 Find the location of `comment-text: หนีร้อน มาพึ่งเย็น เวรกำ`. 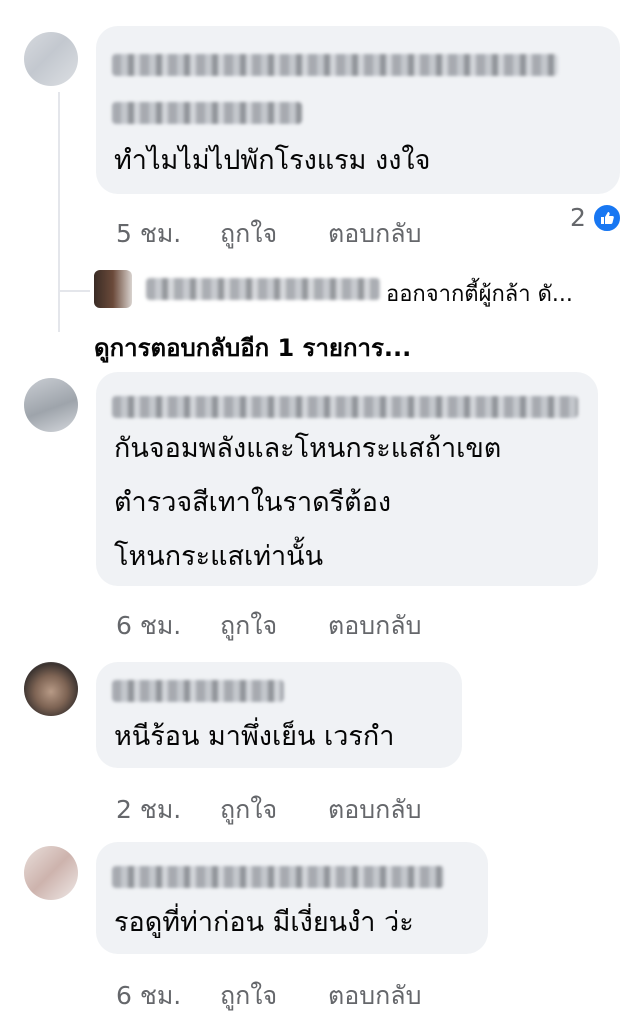

comment-text: หนีร้อน มาพึ่งเย็น เวรกำ is located at coordinates (254, 736).